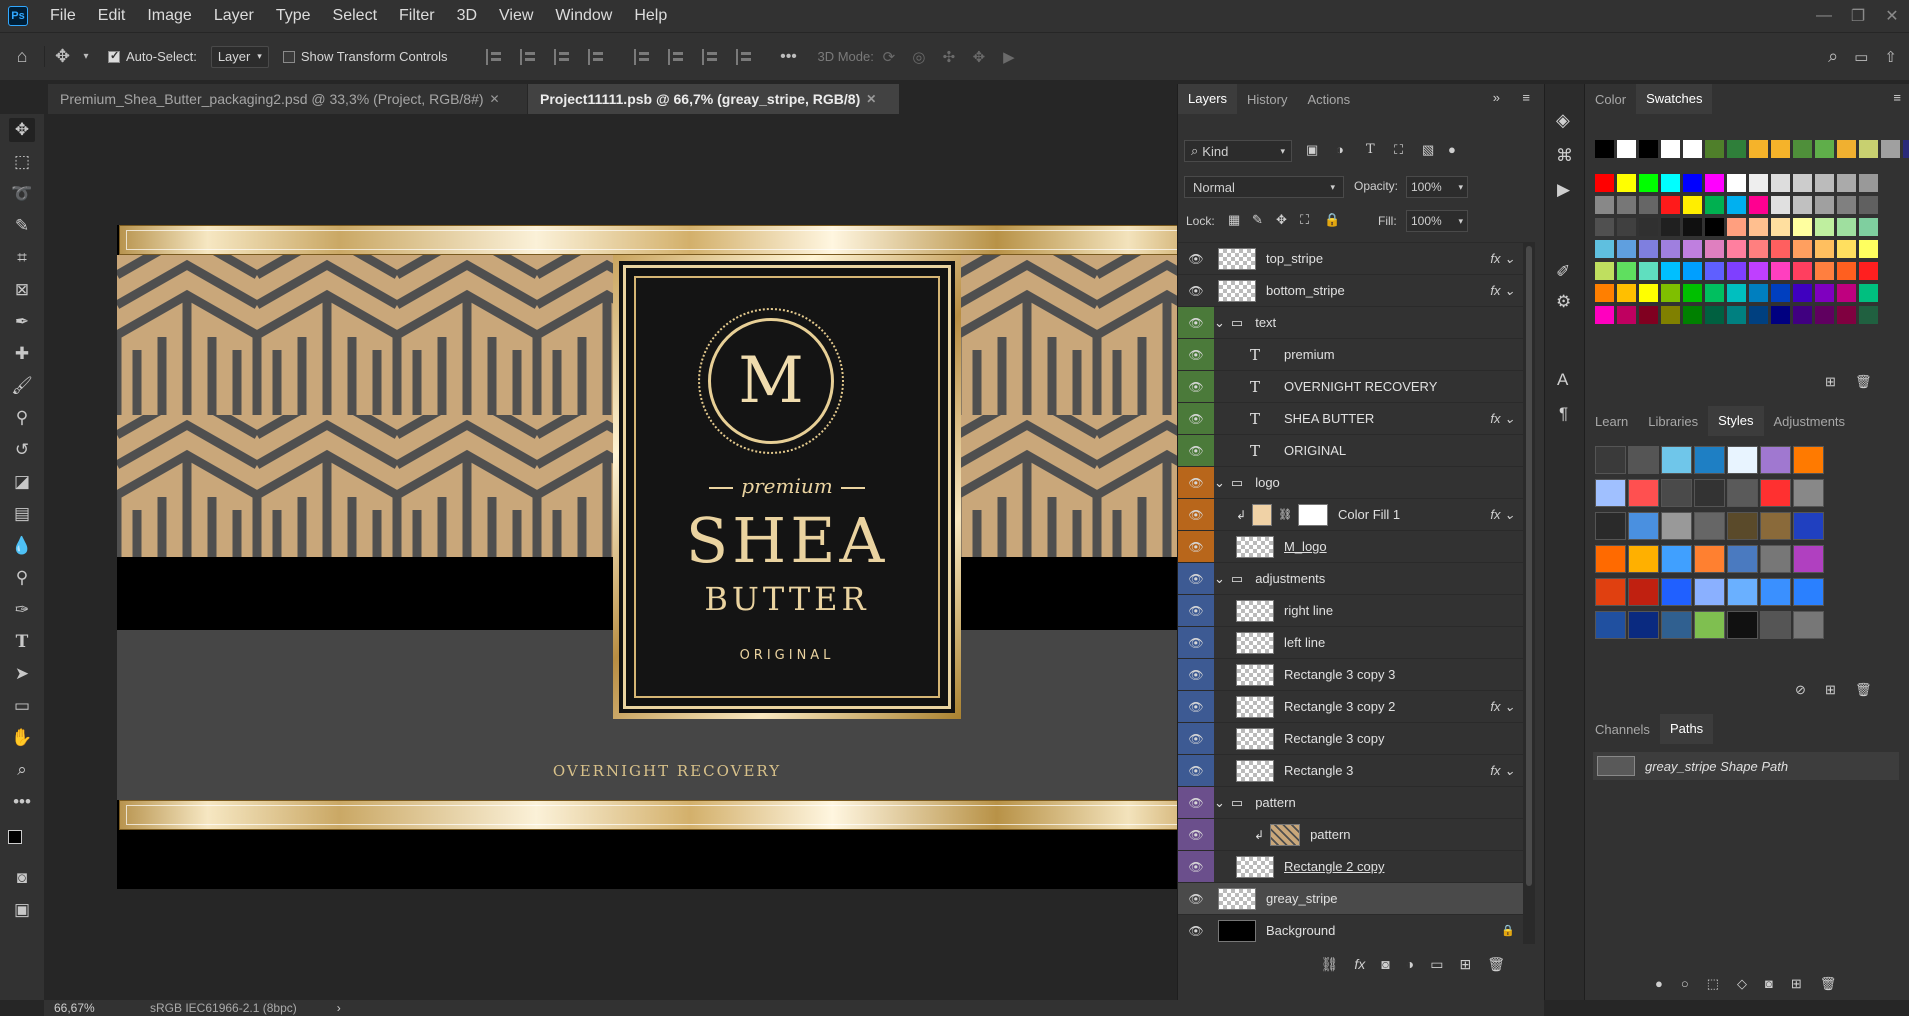 This screenshot has height=1016, width=1909. What do you see at coordinates (1892, 16) in the screenshot?
I see `close-window-button: ✕` at bounding box center [1892, 16].